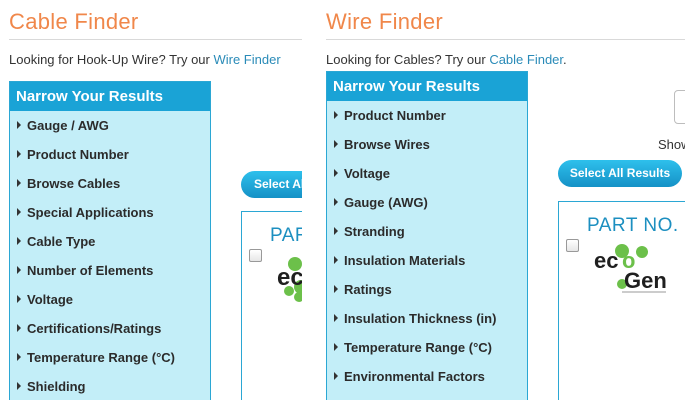  I want to click on filter-stranding: Stranding, so click(427, 231).